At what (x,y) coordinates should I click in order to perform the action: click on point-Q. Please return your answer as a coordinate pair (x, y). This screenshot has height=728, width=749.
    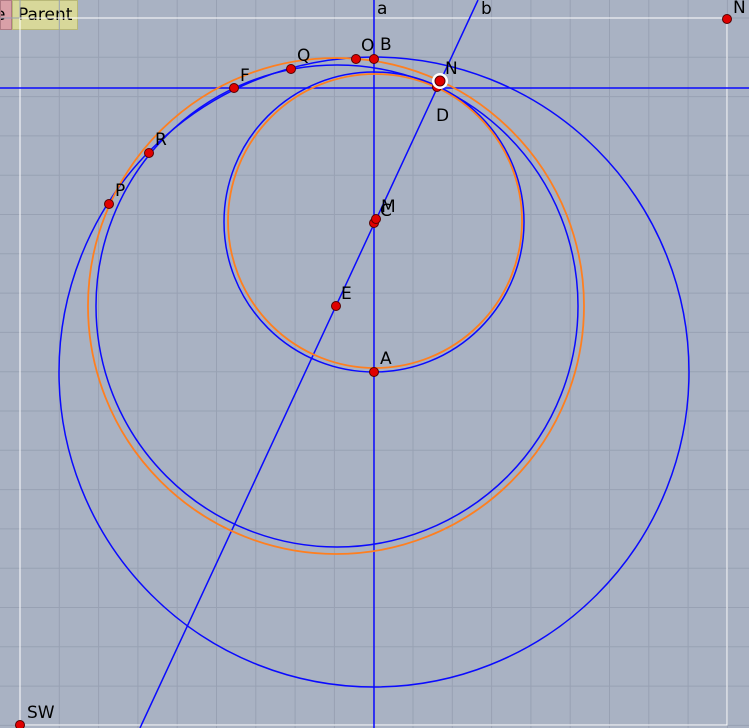
    Looking at the image, I should click on (291, 69).